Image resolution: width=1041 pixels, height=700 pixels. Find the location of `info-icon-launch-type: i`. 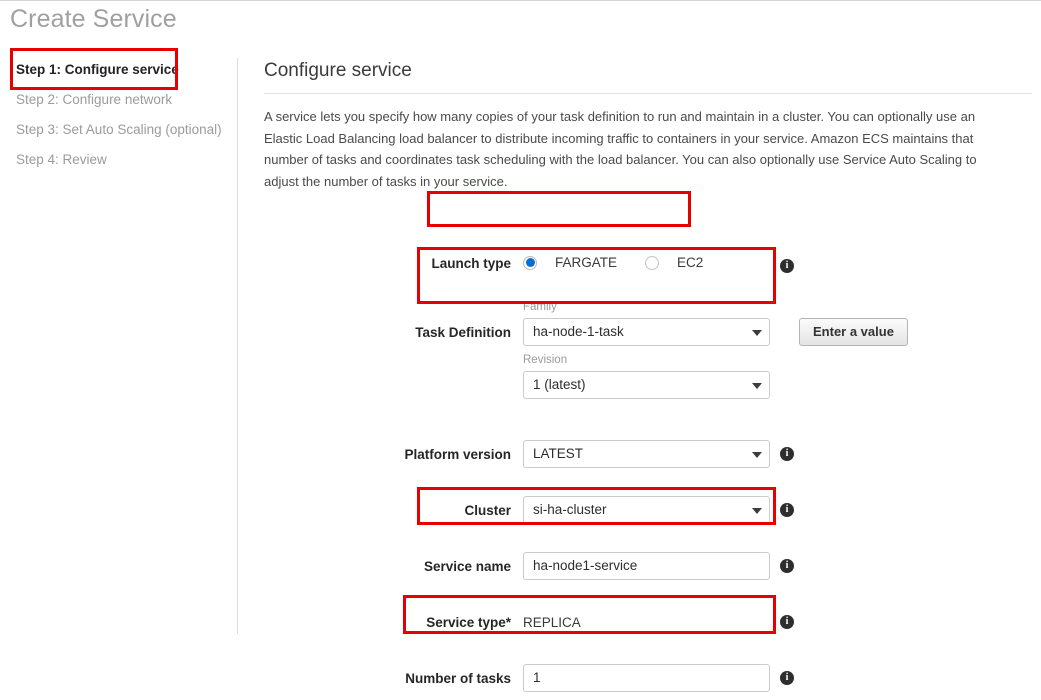

info-icon-launch-type: i is located at coordinates (787, 266).